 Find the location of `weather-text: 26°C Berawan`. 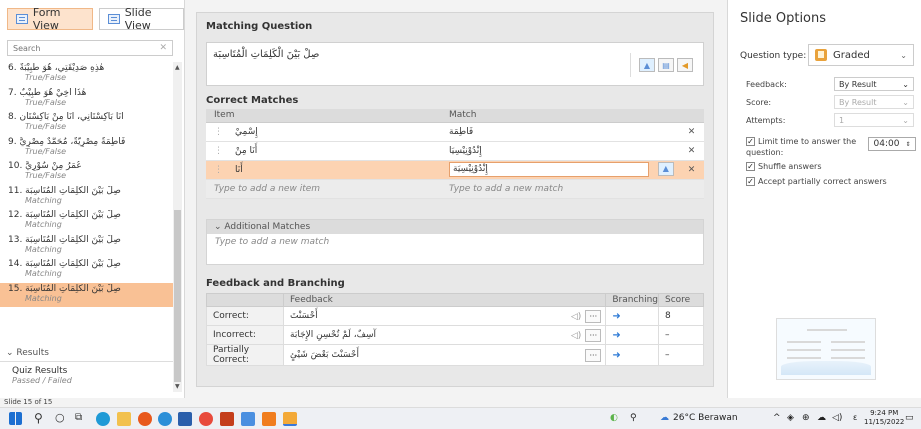

weather-text: 26°C Berawan is located at coordinates (705, 418).